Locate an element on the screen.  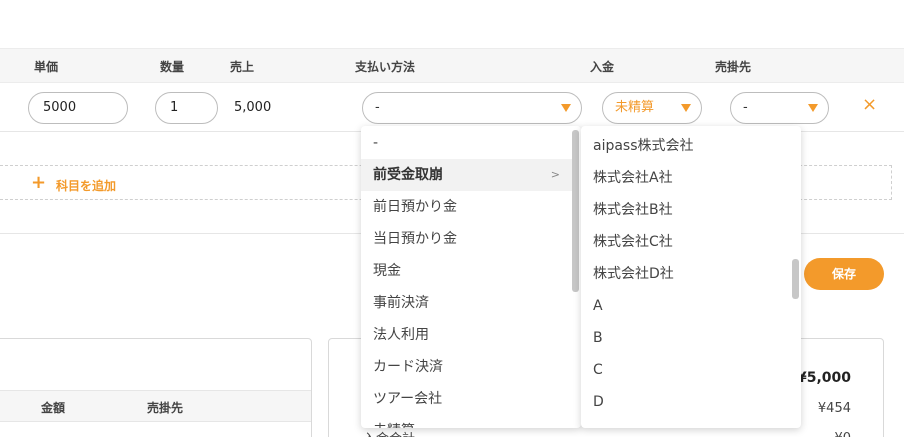
account-menu-item: aipass株式会社 is located at coordinates (685, 146).